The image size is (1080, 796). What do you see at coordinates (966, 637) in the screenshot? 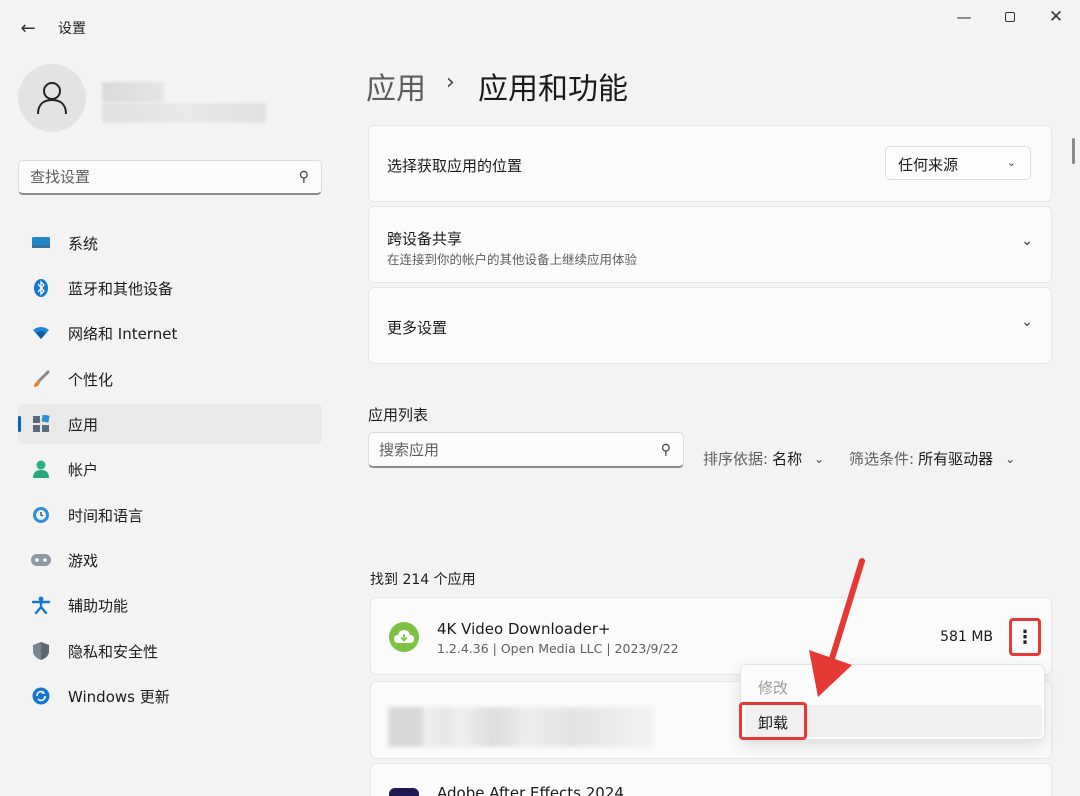
I see `app-size: 581 MB` at bounding box center [966, 637].